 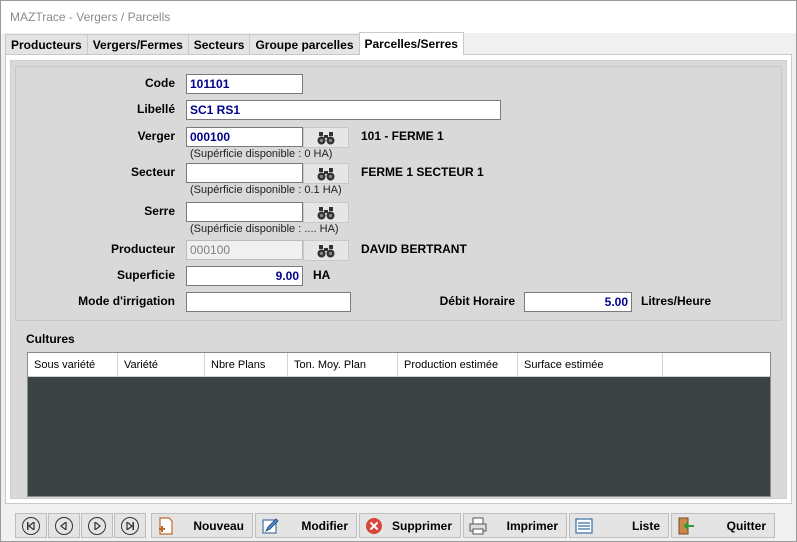 What do you see at coordinates (218, 526) in the screenshot?
I see `nouveau-label: Nouveau` at bounding box center [218, 526].